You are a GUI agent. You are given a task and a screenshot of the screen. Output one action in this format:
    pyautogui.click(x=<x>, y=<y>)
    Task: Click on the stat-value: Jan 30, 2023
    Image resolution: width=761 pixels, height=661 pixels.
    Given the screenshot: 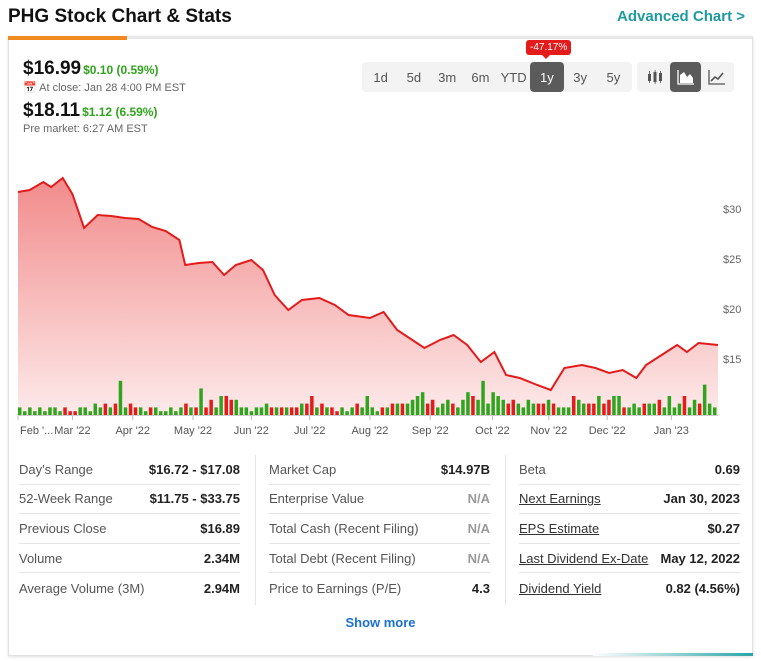 What is the action you would take?
    pyautogui.click(x=701, y=499)
    